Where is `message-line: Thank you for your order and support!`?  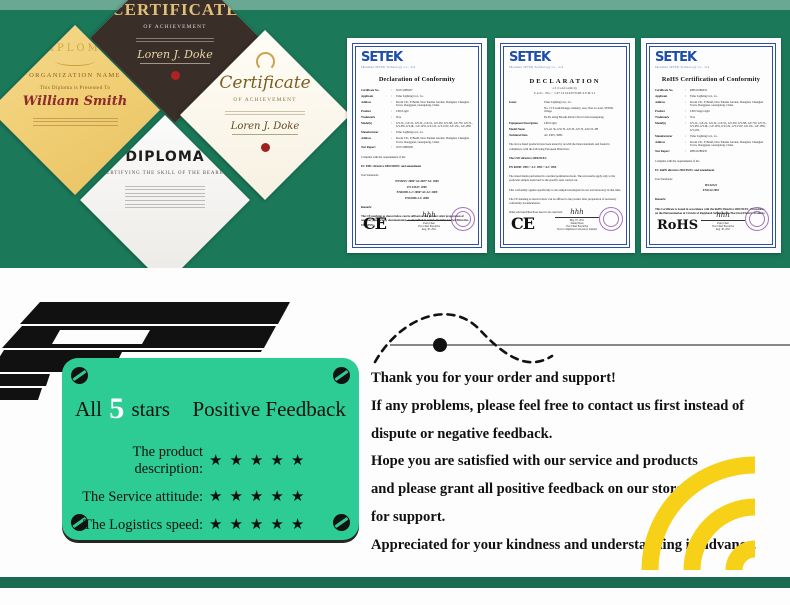 message-line: Thank you for your order and support! is located at coordinates (493, 378).